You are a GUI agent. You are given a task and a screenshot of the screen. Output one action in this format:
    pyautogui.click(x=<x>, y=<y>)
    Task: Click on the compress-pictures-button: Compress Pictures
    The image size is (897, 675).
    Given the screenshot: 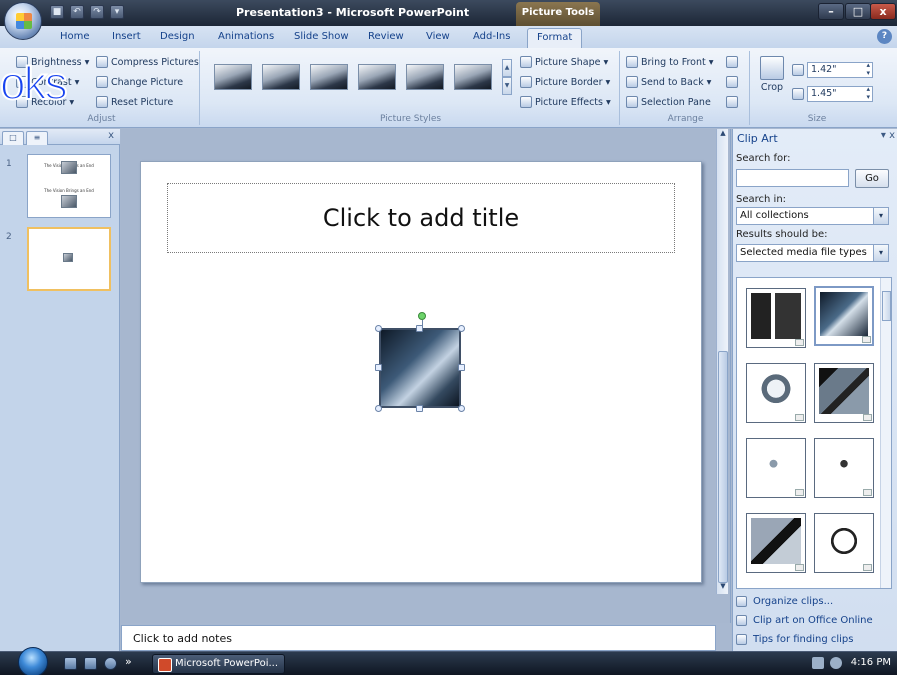 What is the action you would take?
    pyautogui.click(x=147, y=62)
    